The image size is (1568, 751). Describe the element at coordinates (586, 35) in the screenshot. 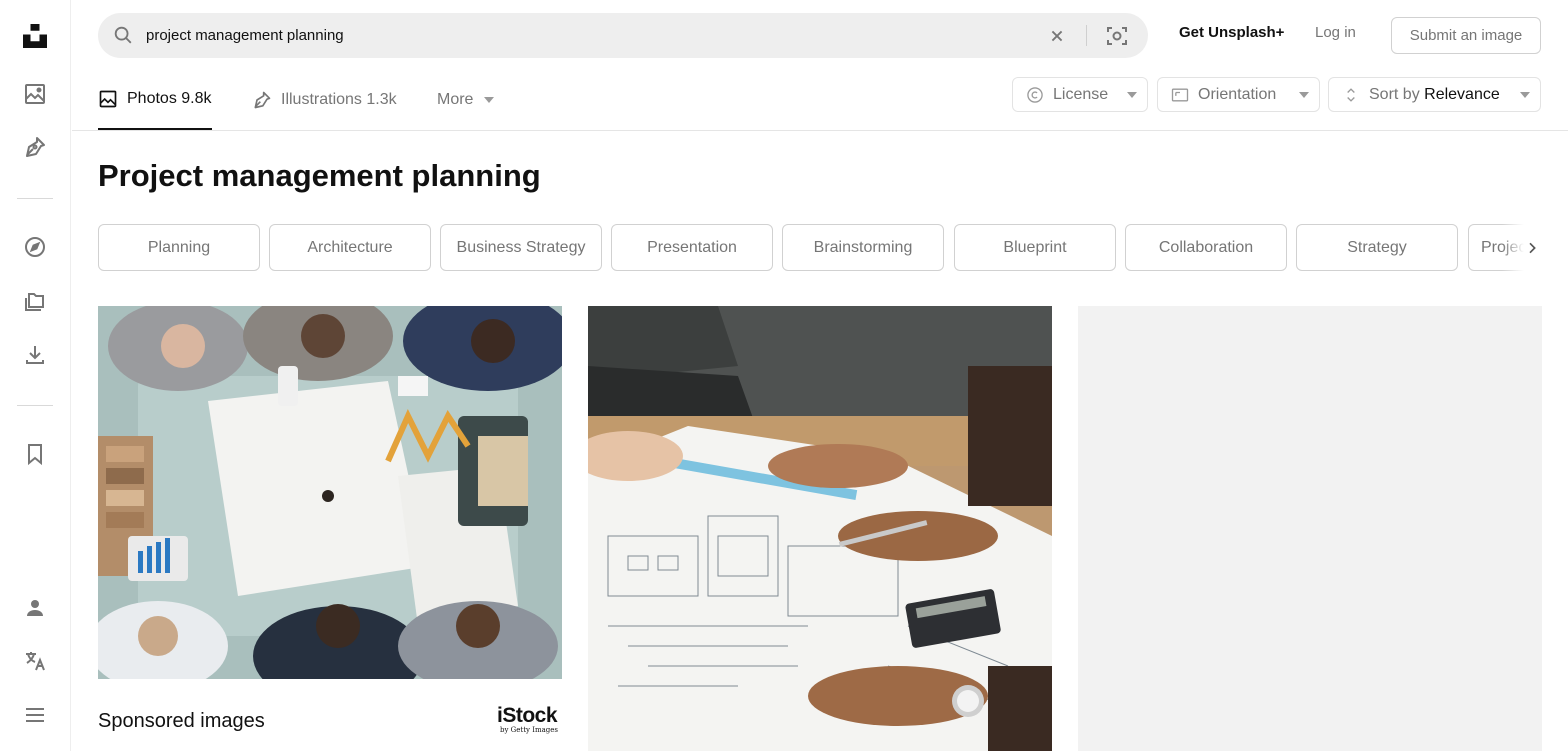

I see `search-input` at that location.